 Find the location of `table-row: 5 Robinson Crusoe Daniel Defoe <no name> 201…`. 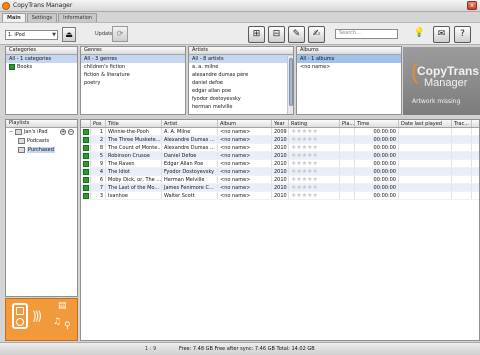

table-row: 5 Robinson Crusoe Daniel Defoe <no name> 201… is located at coordinates (280, 156).